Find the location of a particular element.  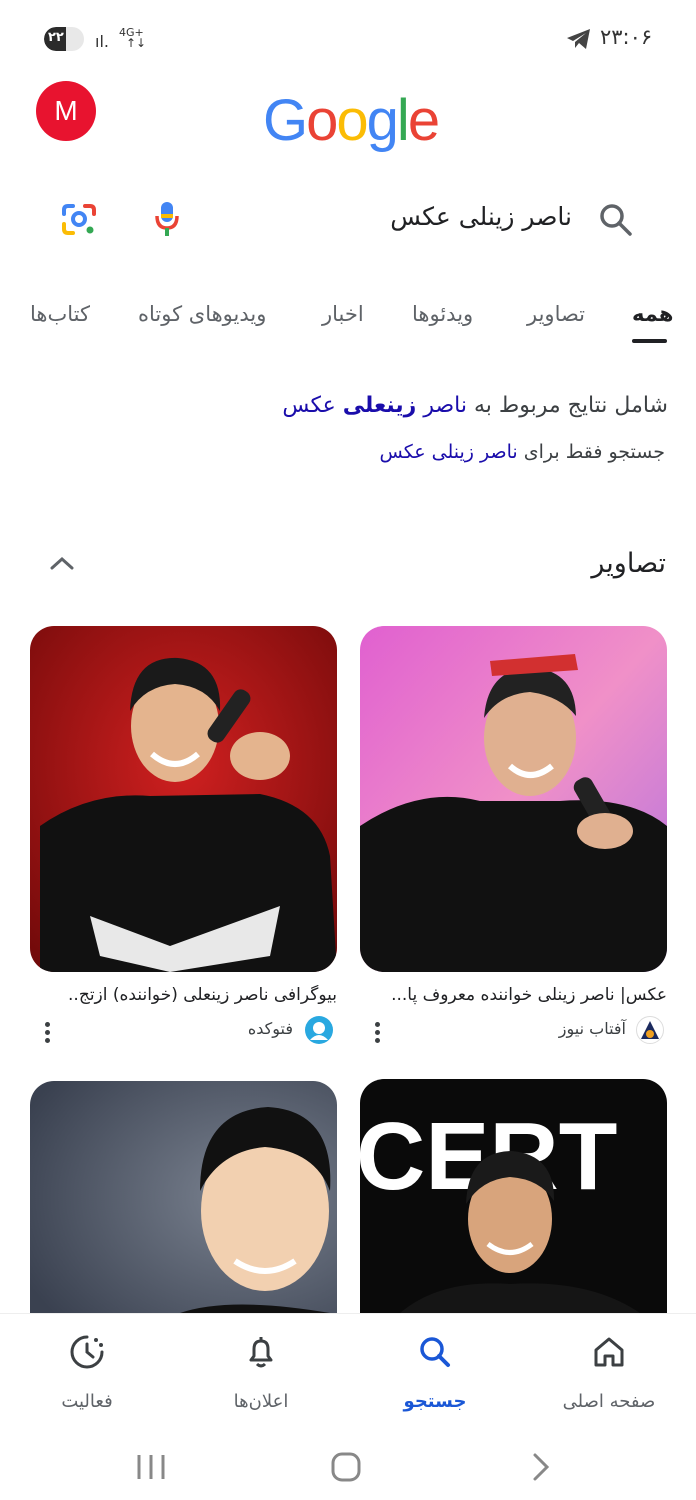

google-logo: Google is located at coordinates (351, 121).